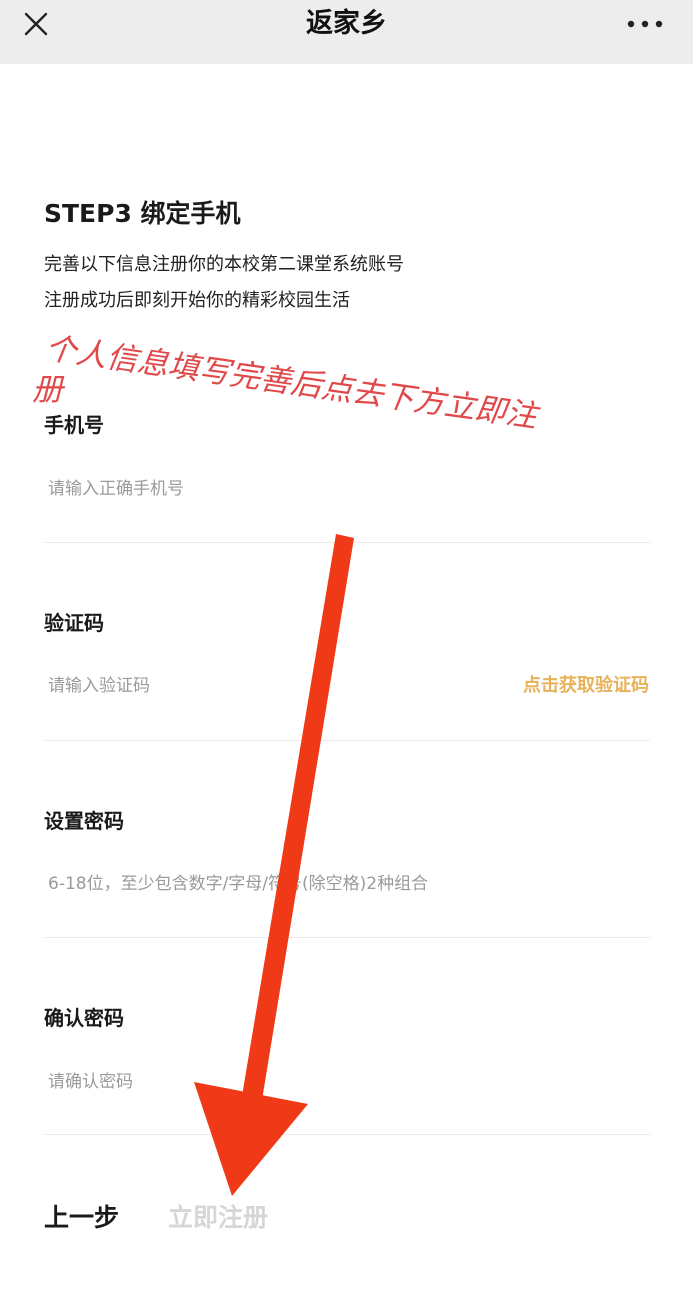 The height and width of the screenshot is (1300, 693). Describe the element at coordinates (347, 542) in the screenshot. I see `phone-divider` at that location.